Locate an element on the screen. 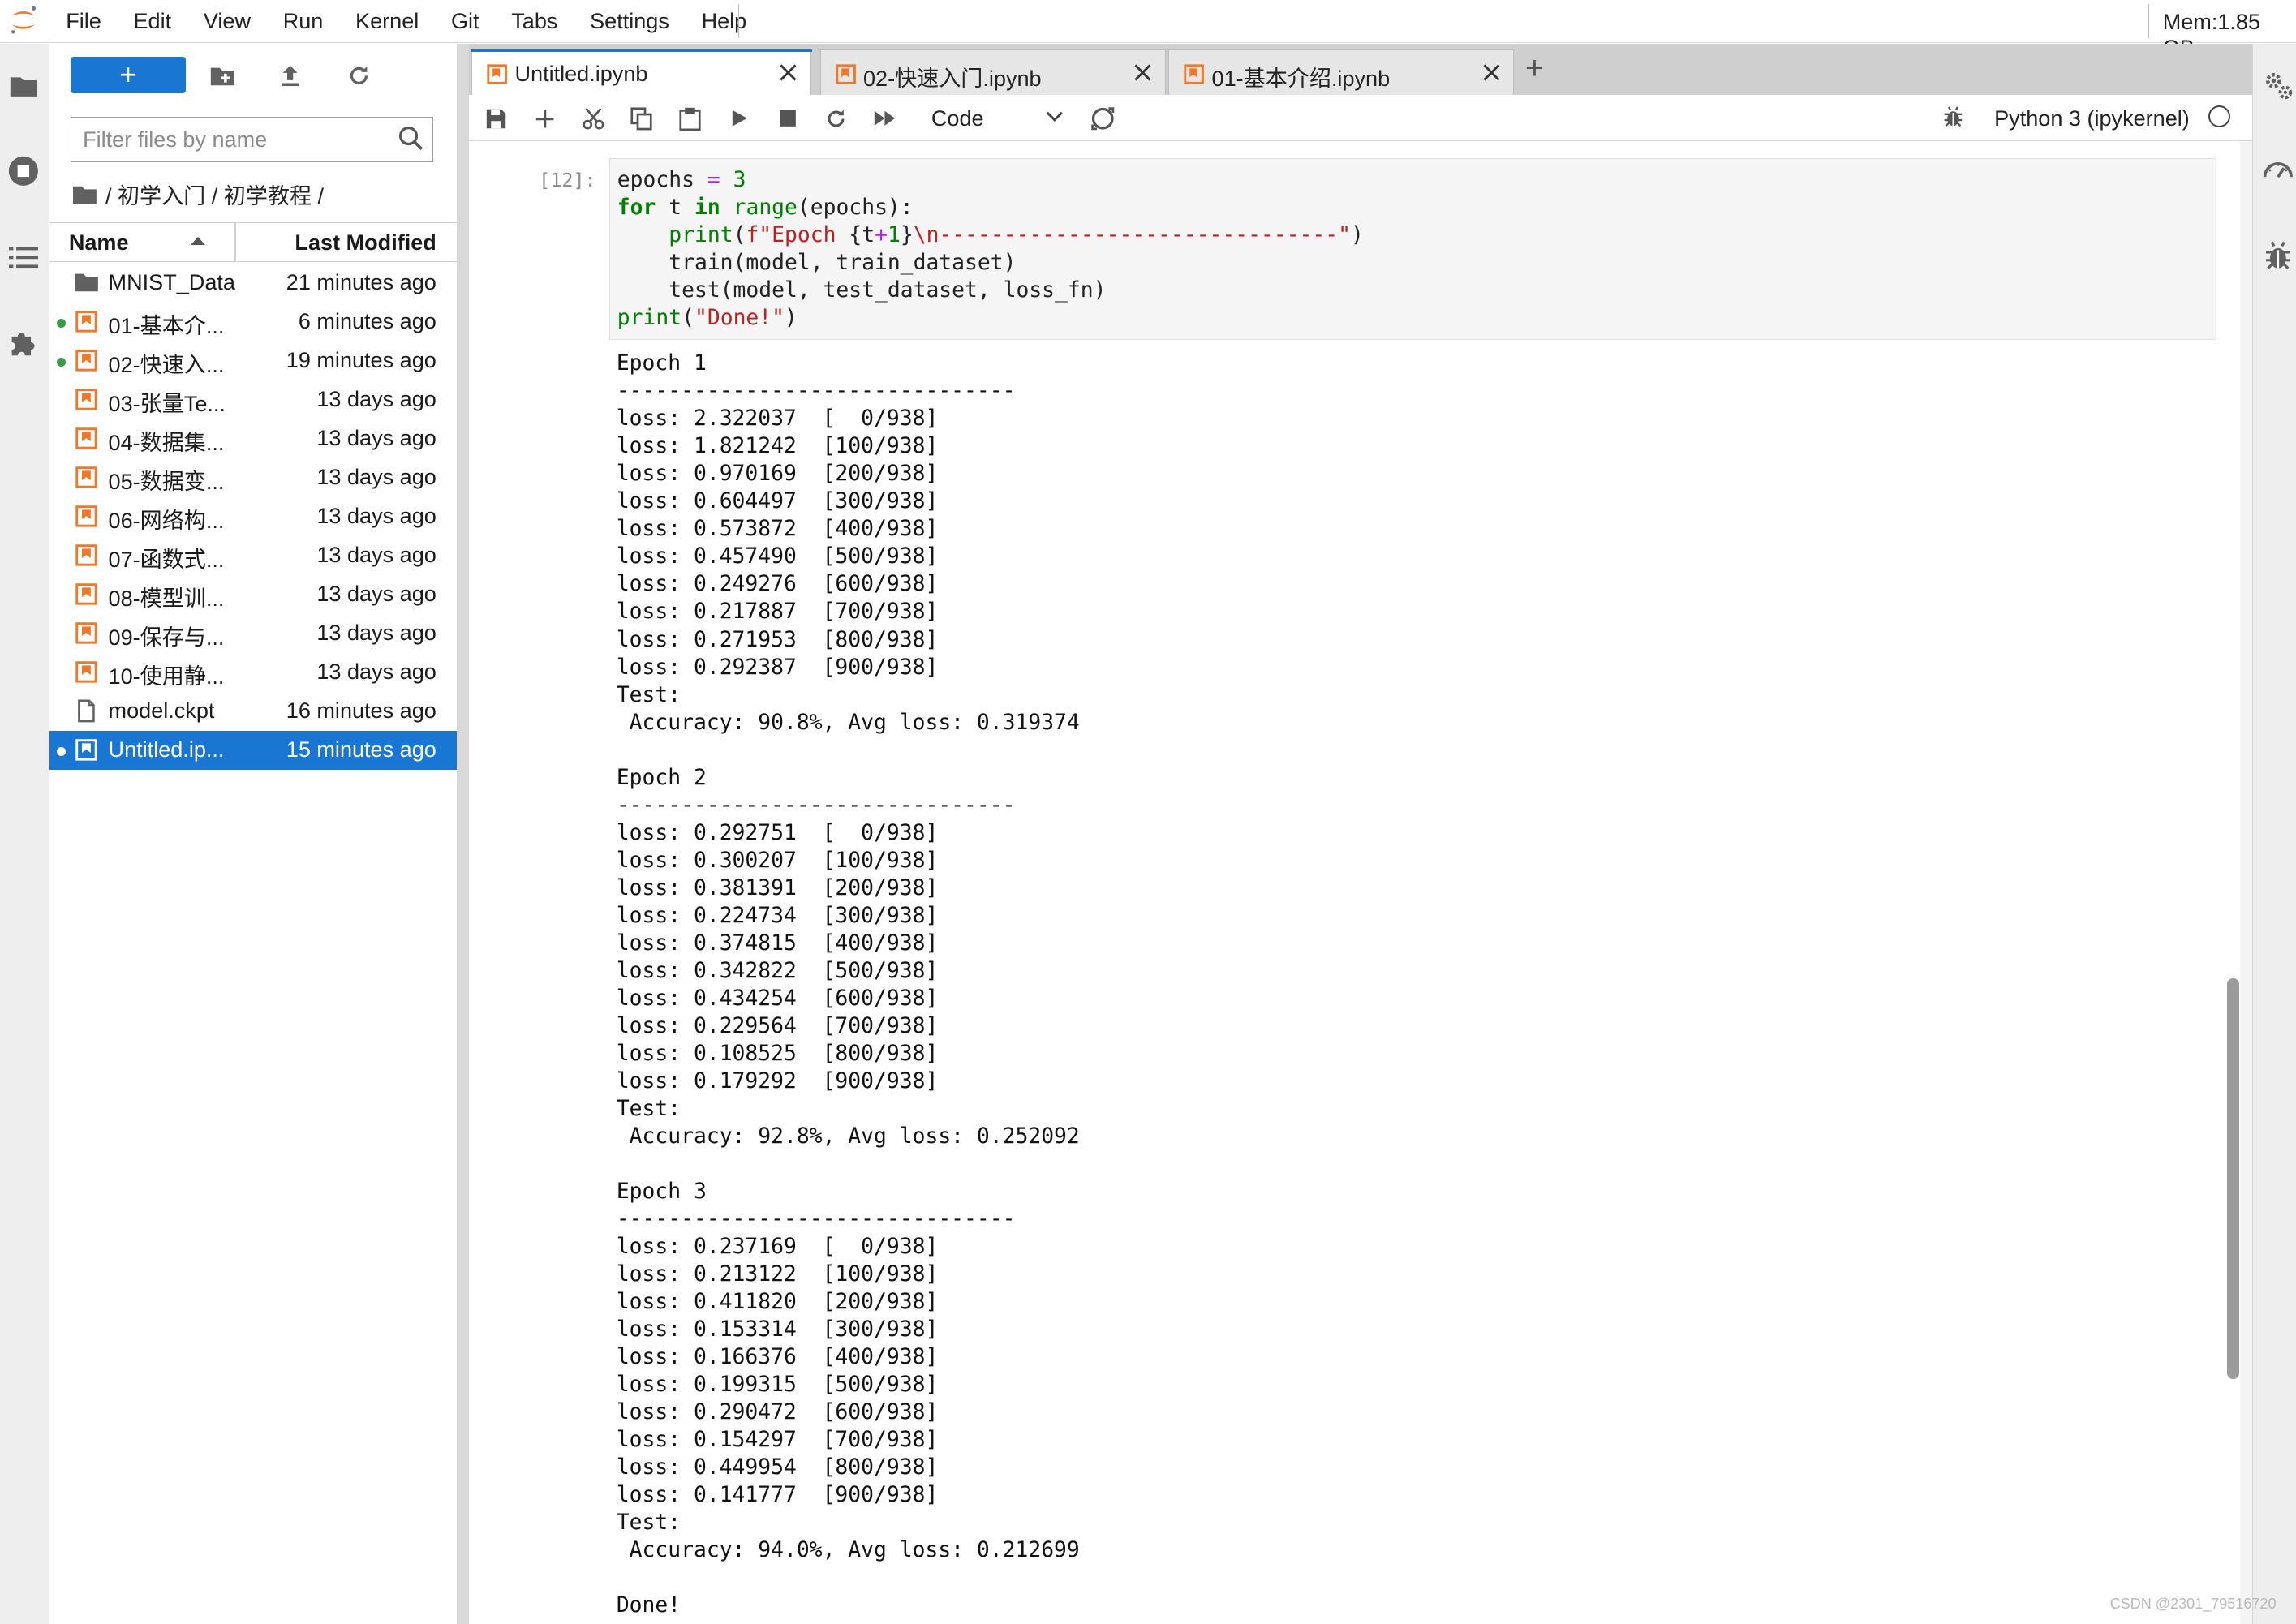  upload-button is located at coordinates (289, 76).